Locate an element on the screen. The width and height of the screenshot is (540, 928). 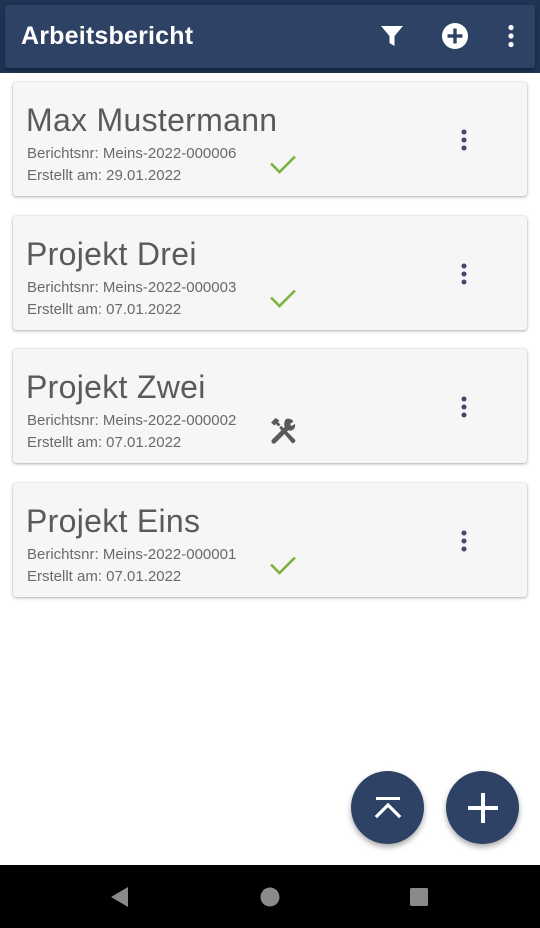
report-title: Projekt Eins is located at coordinates (113, 520).